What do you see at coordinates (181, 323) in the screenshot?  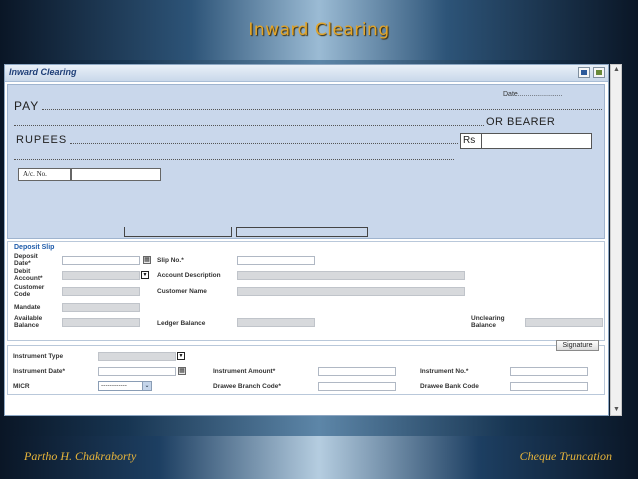 I see `ledger-balance-label: Ledger Balance` at bounding box center [181, 323].